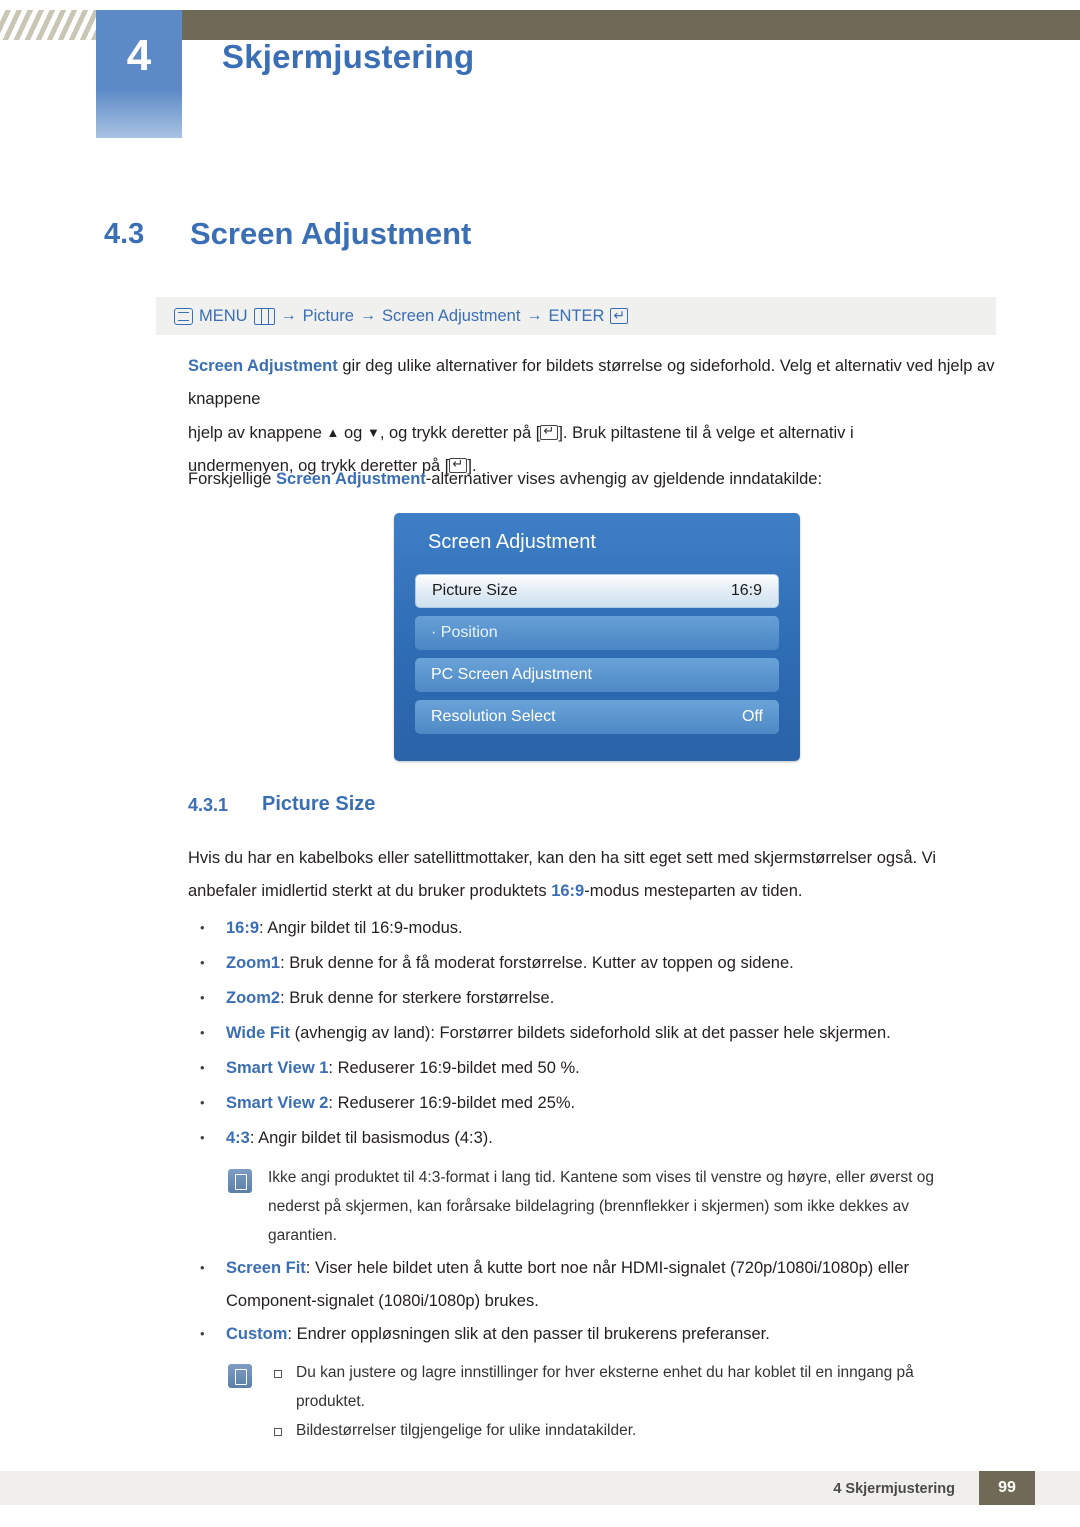  What do you see at coordinates (238, 1138) in the screenshot?
I see `bullet-term: 4:3` at bounding box center [238, 1138].